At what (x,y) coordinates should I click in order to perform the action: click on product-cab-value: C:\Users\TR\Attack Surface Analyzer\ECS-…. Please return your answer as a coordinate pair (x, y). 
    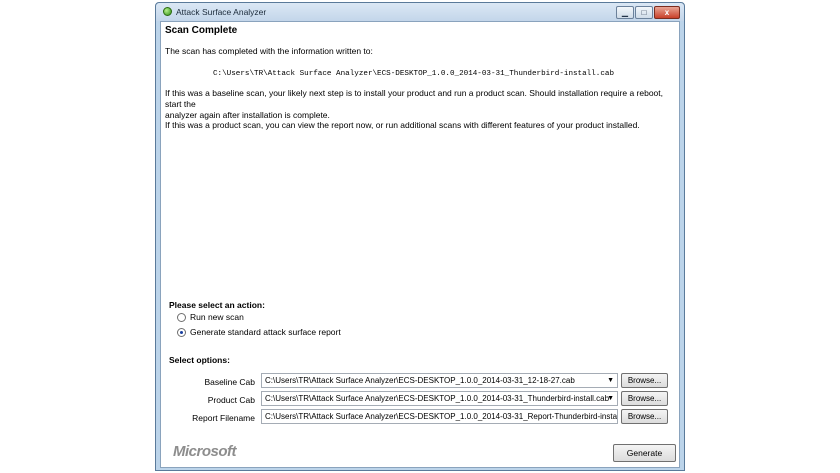
    Looking at the image, I should click on (437, 398).